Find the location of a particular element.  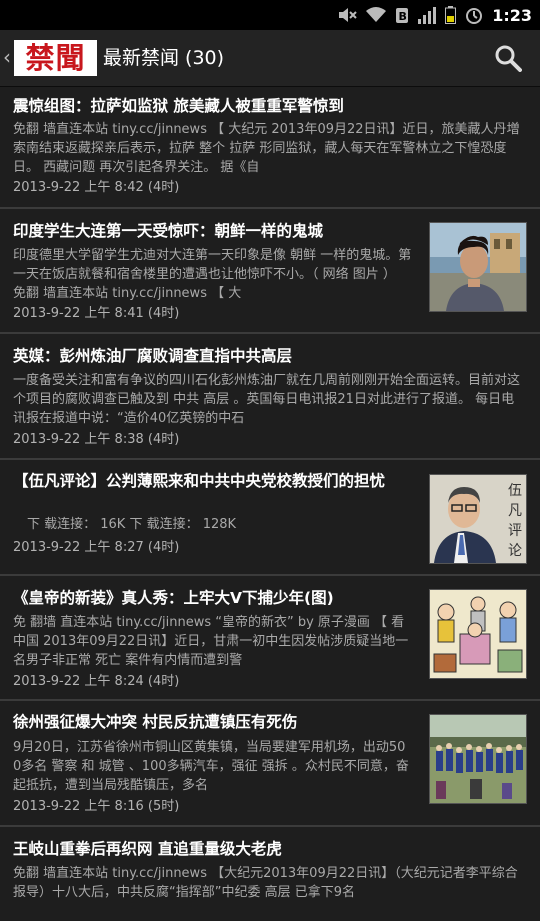

back-icon: ‹ is located at coordinates (7, 57).